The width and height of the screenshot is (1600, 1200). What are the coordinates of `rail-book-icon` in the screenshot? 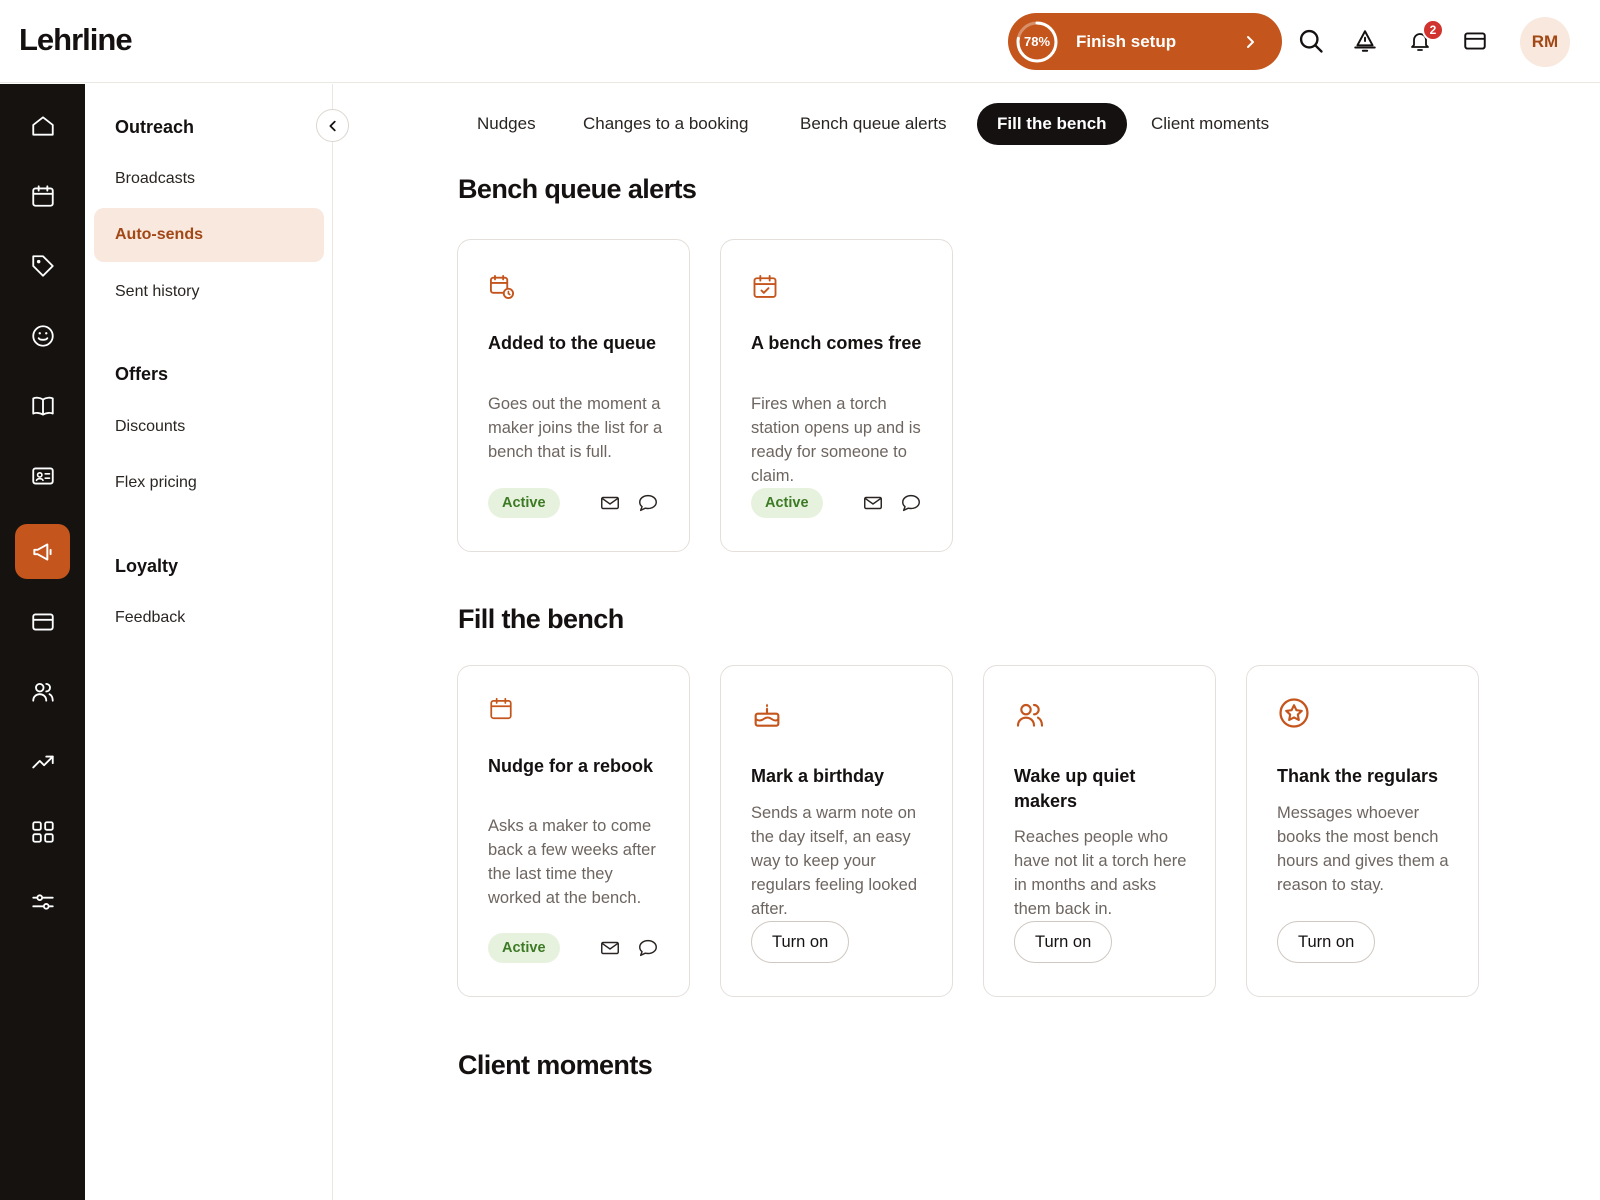 It's located at (42, 405).